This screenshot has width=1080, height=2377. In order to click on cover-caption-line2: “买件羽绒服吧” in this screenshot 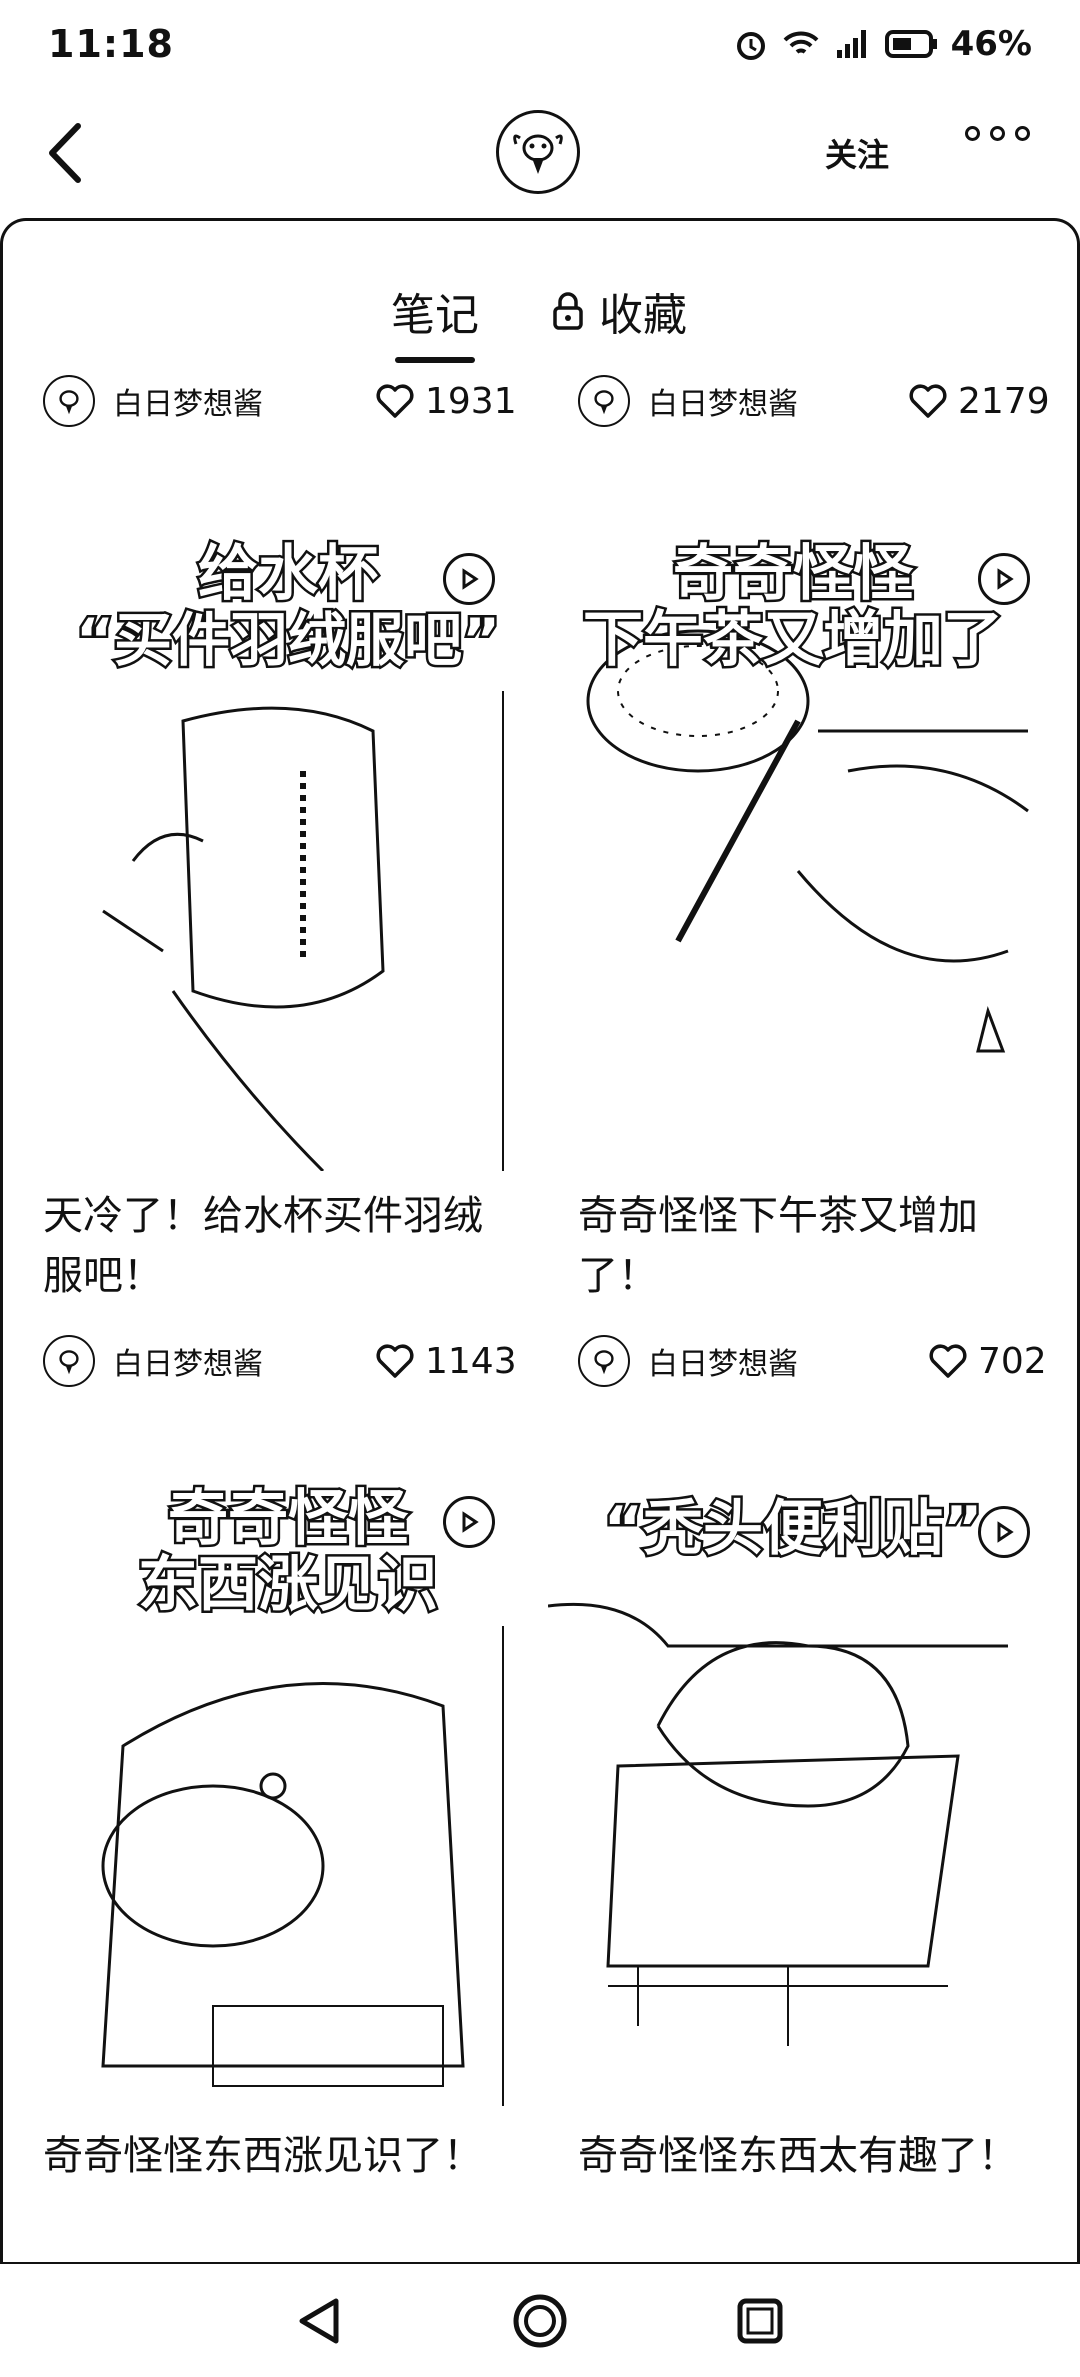, I will do `click(287, 640)`.